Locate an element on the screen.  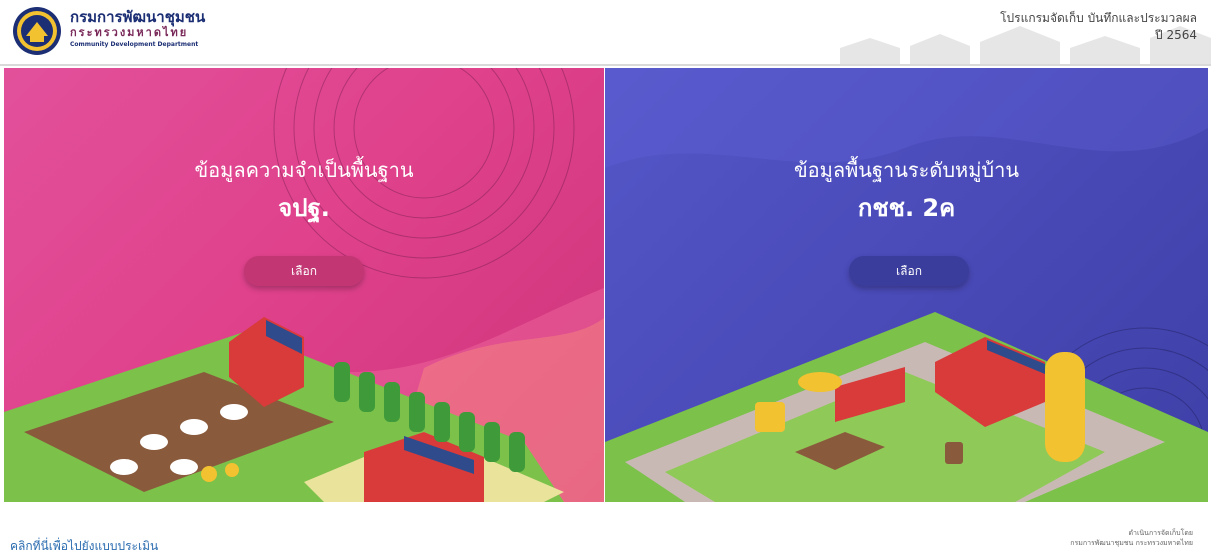
panel-title-line2: กชช. 2ค is located at coordinates (906, 208).